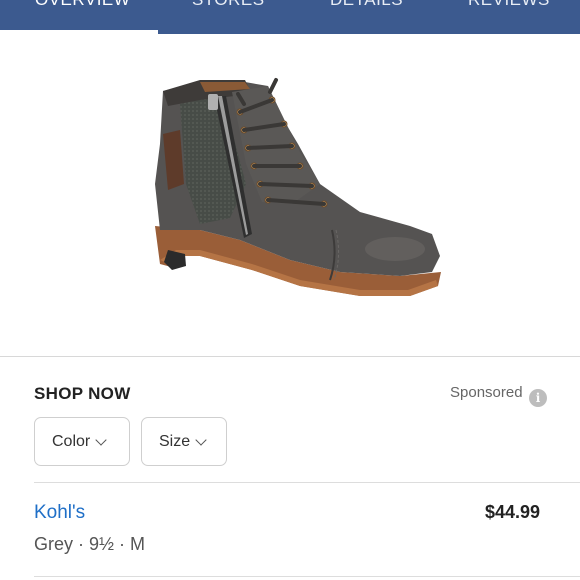 Image resolution: width=580 pixels, height=580 pixels. What do you see at coordinates (486, 392) in the screenshot?
I see `sponsored-label: Sponsored` at bounding box center [486, 392].